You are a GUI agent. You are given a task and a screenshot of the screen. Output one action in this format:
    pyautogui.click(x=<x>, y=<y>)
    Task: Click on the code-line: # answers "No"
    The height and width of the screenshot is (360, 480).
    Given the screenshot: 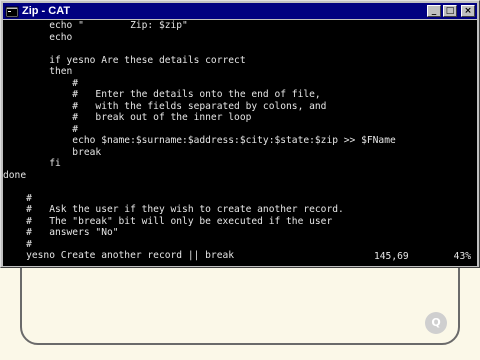 What is the action you would take?
    pyautogui.click(x=61, y=232)
    